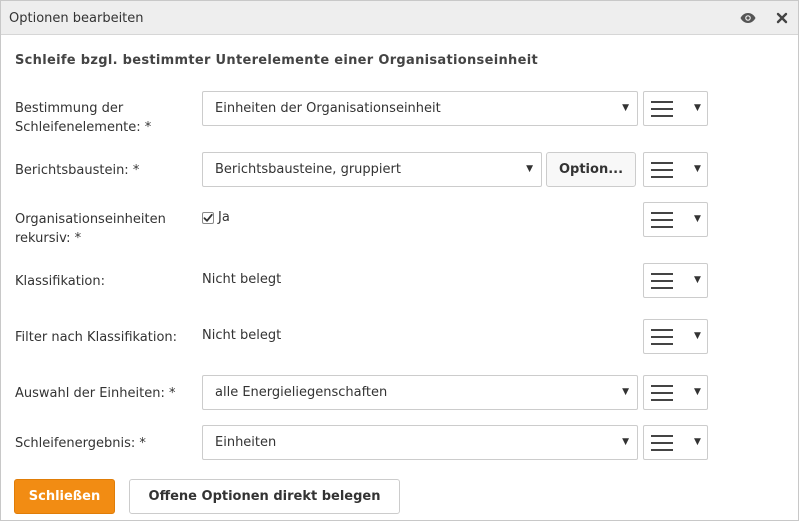 This screenshot has width=799, height=521. What do you see at coordinates (76, 18) in the screenshot?
I see `dialog-title: Optionen bearbeiten` at bounding box center [76, 18].